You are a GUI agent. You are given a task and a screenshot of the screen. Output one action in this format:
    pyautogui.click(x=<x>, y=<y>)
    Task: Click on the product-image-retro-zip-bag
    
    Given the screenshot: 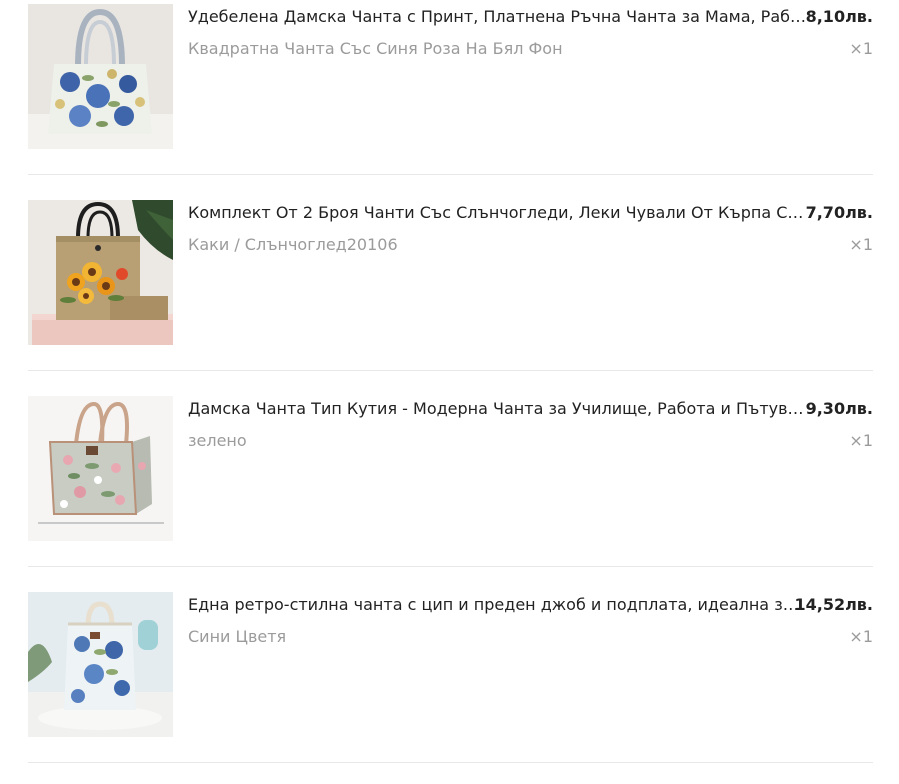 What is the action you would take?
    pyautogui.click(x=100, y=664)
    